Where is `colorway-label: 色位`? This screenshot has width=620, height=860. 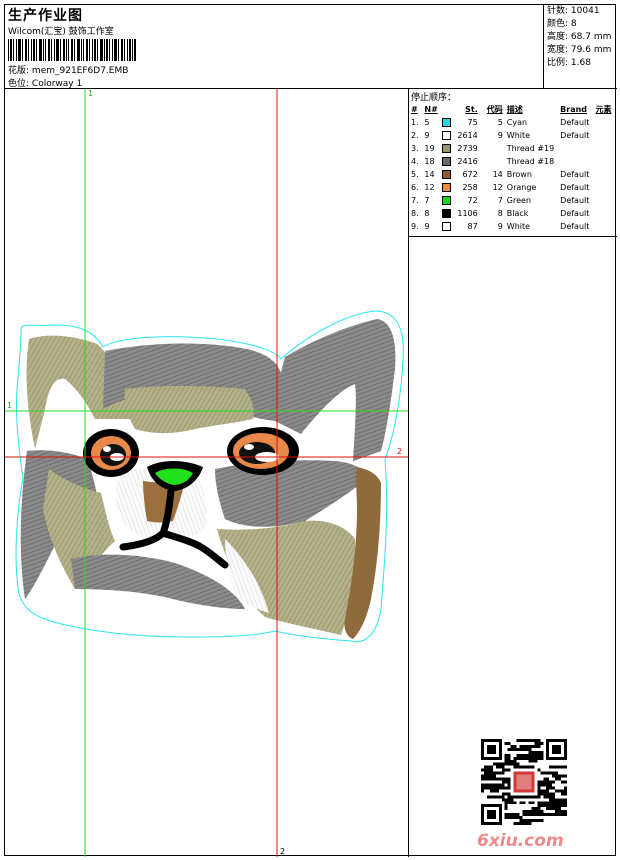 colorway-label: 色位 is located at coordinates (17, 84).